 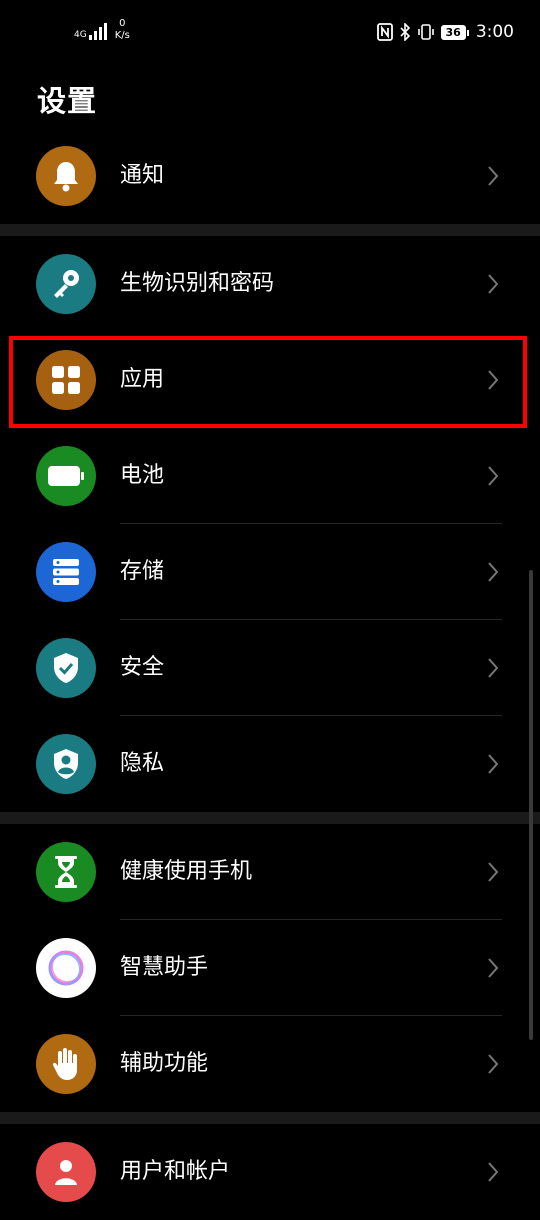 I want to click on hand-icon, so click(x=66, y=1064).